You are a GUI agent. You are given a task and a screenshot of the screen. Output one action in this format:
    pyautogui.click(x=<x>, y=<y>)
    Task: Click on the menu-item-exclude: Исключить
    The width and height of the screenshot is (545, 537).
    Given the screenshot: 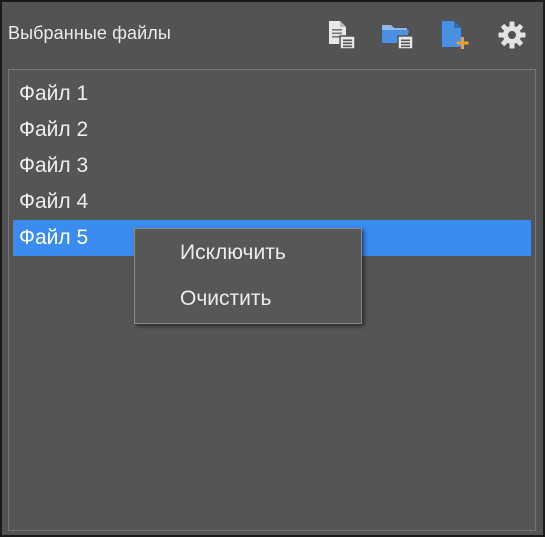 What is the action you would take?
    pyautogui.click(x=248, y=253)
    